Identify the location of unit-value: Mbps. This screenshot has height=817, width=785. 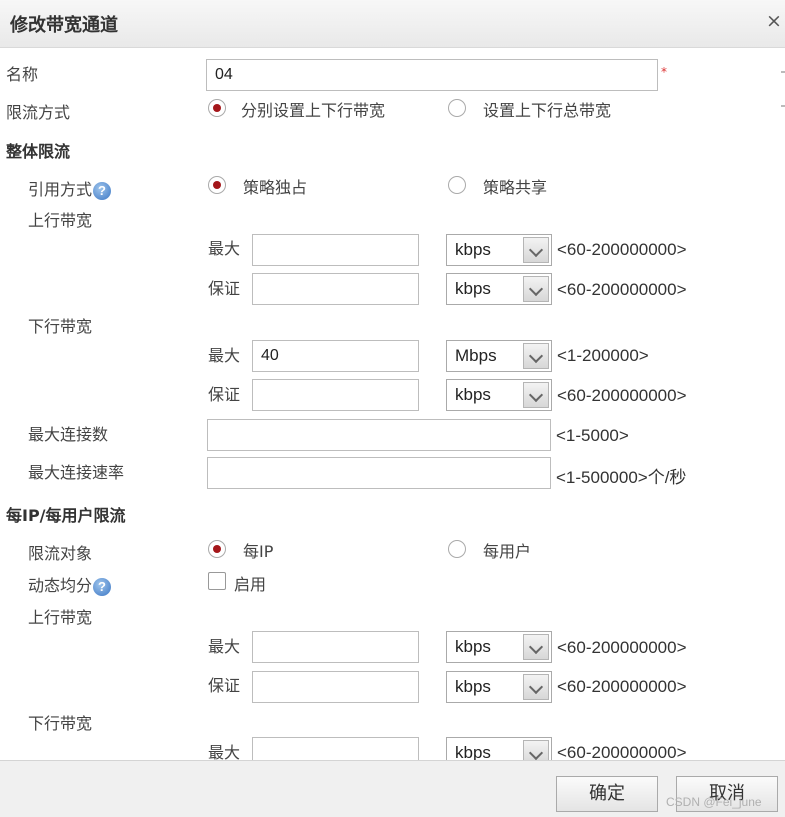
(476, 355).